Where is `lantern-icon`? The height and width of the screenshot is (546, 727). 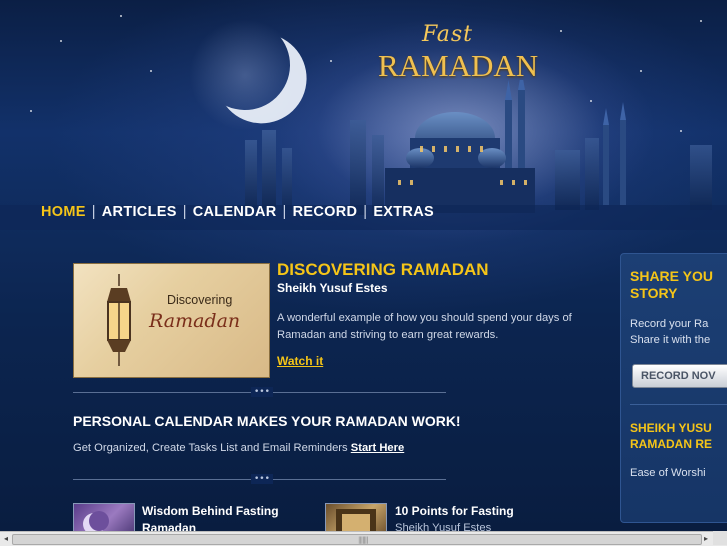 lantern-icon is located at coordinates (119, 320).